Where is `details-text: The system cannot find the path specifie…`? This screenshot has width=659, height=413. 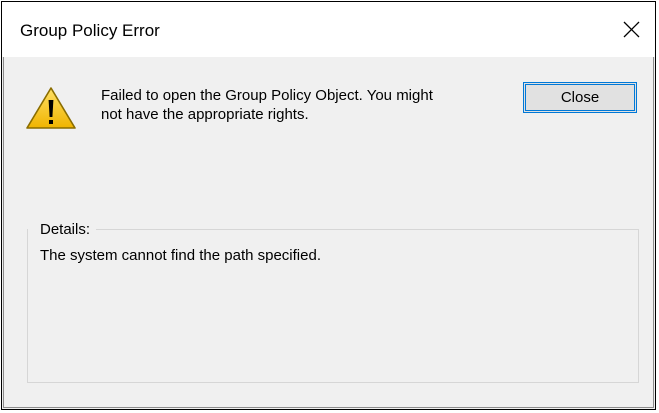 details-text: The system cannot find the path specifie… is located at coordinates (180, 255).